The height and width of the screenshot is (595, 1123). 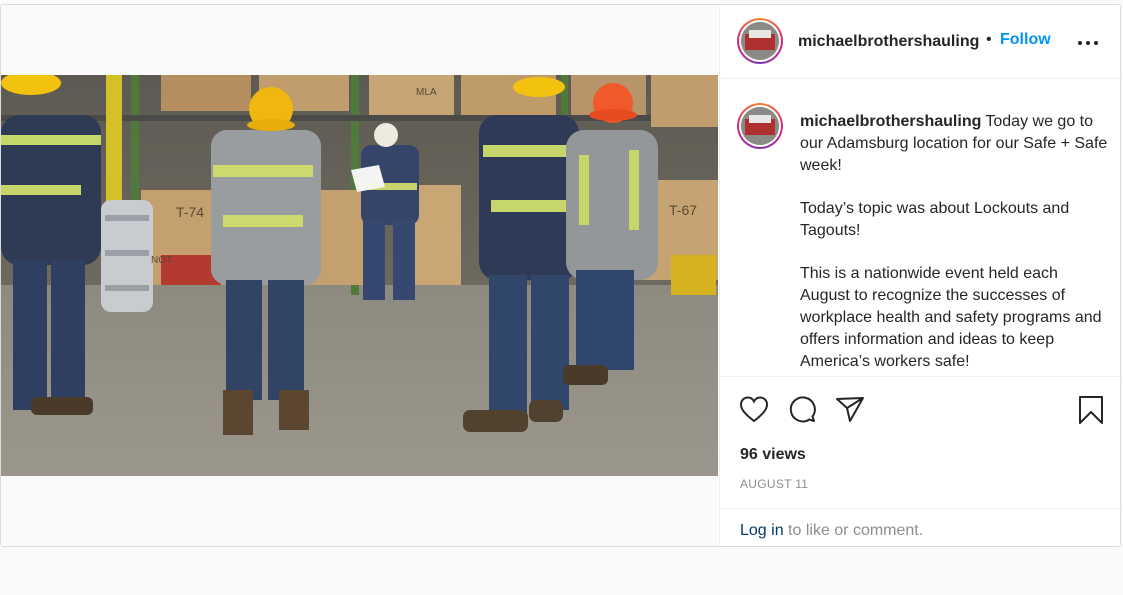 What do you see at coordinates (190, 212) in the screenshot?
I see `box-label: T-74` at bounding box center [190, 212].